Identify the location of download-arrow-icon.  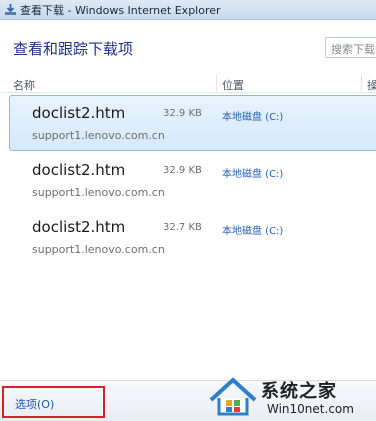
(10, 10).